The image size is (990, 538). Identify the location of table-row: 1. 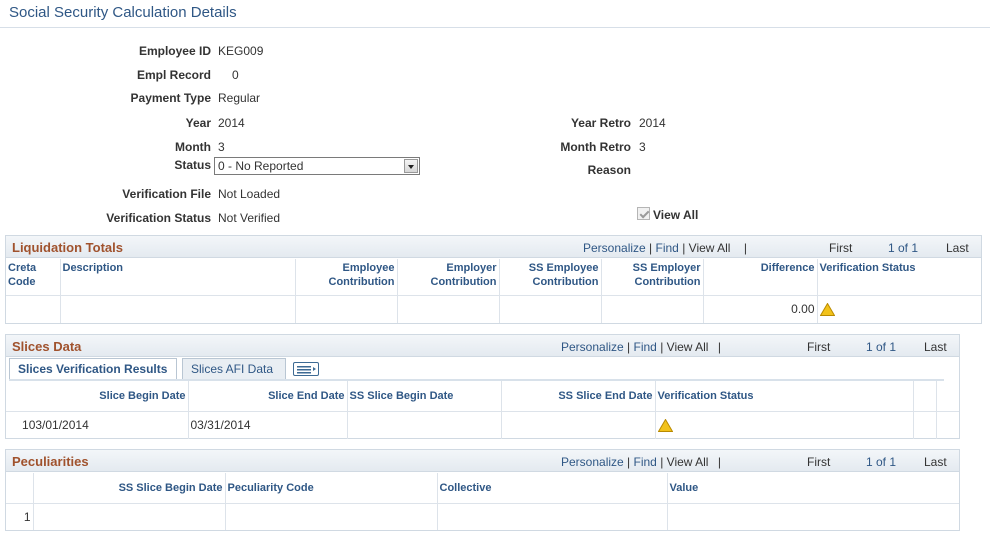
(482, 516).